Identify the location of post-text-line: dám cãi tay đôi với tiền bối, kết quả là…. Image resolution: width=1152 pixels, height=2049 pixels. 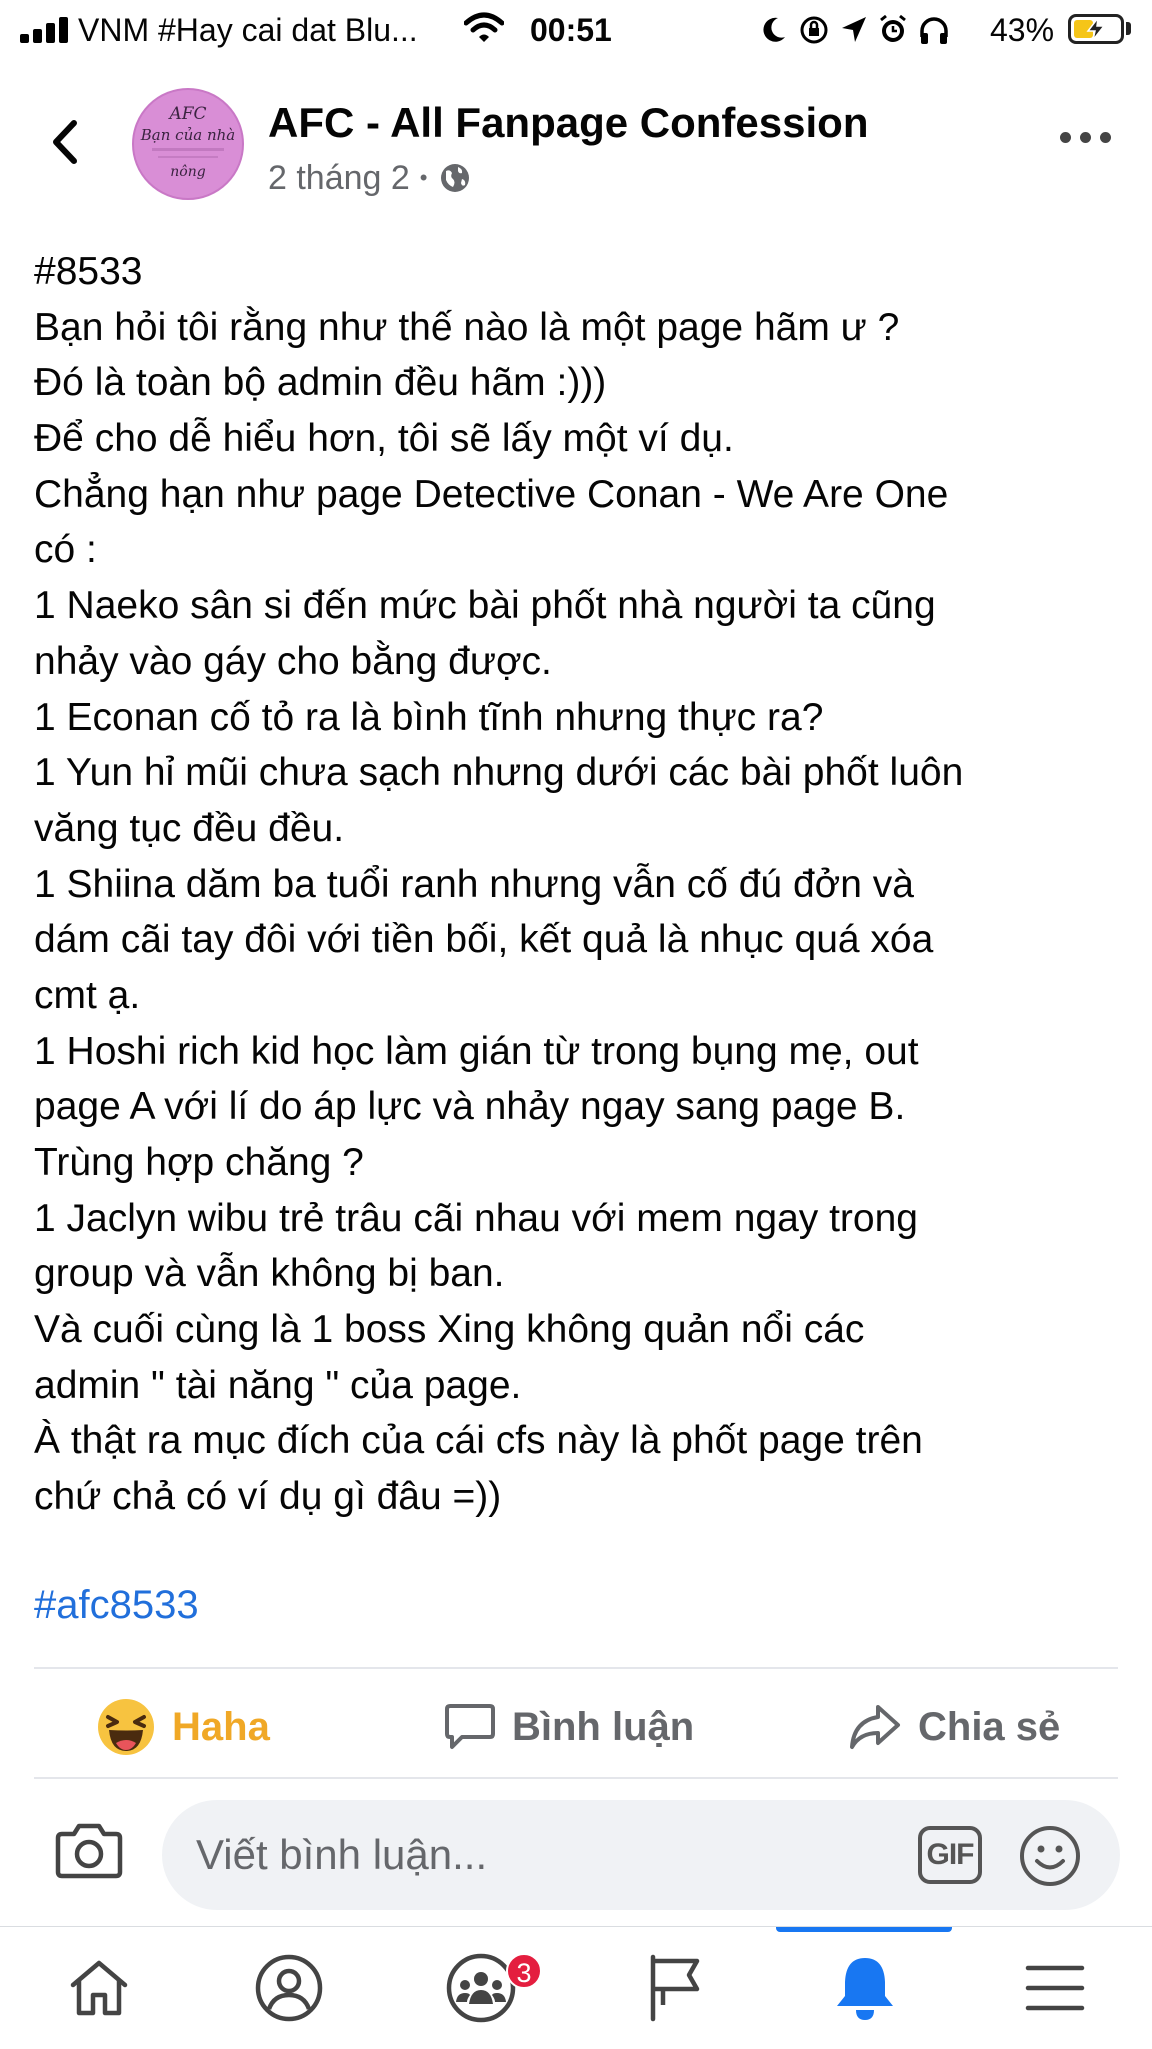
(484, 940).